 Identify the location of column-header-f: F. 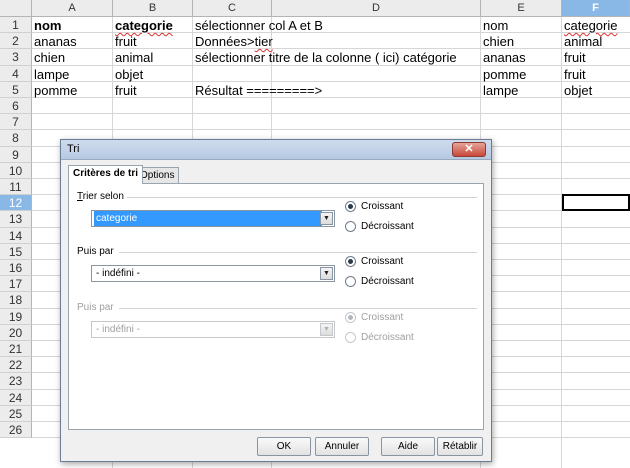
(596, 8).